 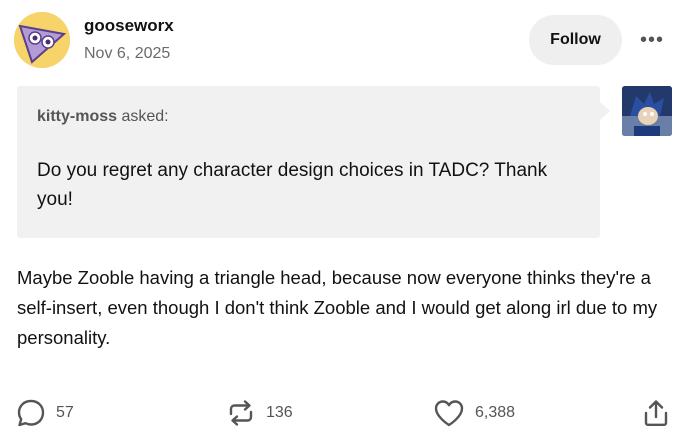 I want to click on asked-label: asked:, so click(x=143, y=116).